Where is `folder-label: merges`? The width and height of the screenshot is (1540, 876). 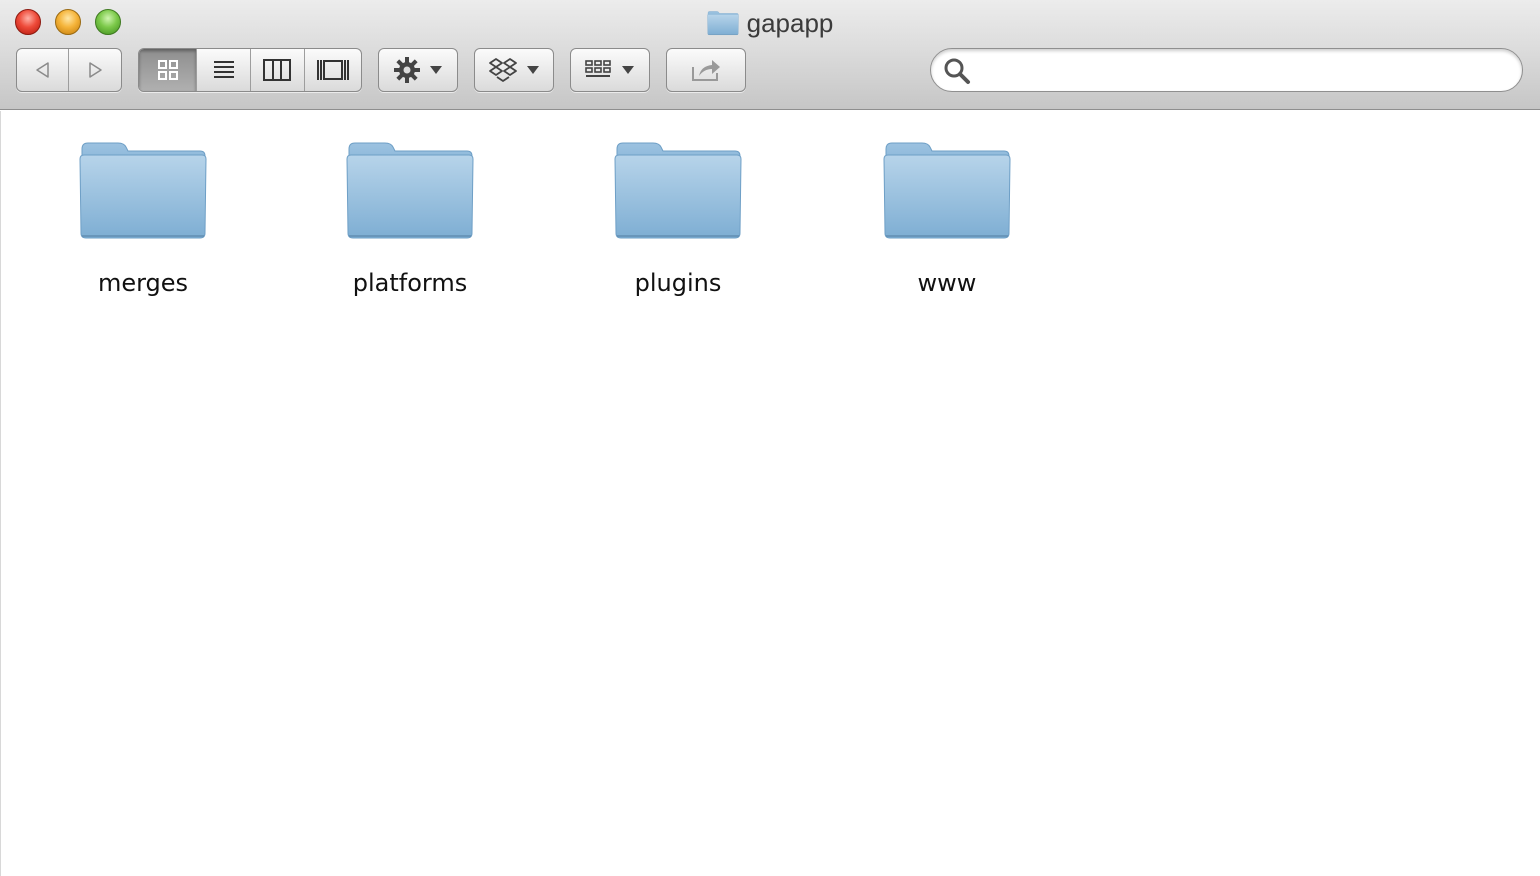 folder-label: merges is located at coordinates (143, 283).